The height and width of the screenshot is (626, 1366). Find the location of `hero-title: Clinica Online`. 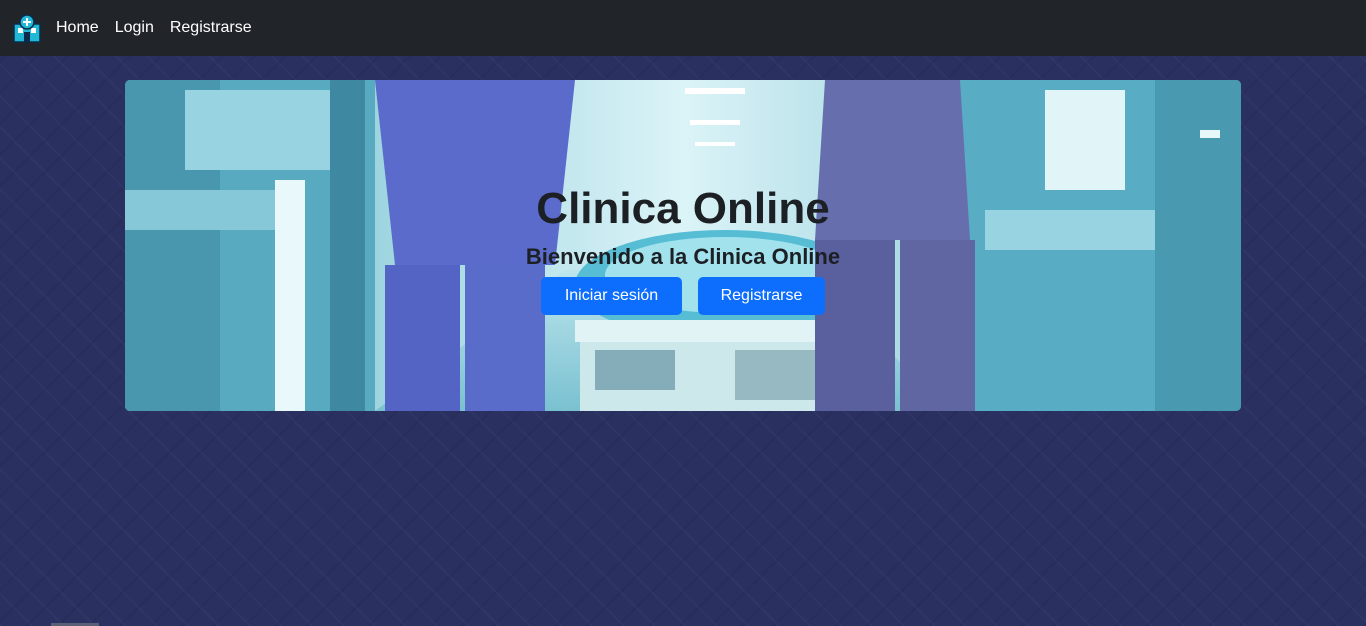

hero-title: Clinica Online is located at coordinates (683, 208).